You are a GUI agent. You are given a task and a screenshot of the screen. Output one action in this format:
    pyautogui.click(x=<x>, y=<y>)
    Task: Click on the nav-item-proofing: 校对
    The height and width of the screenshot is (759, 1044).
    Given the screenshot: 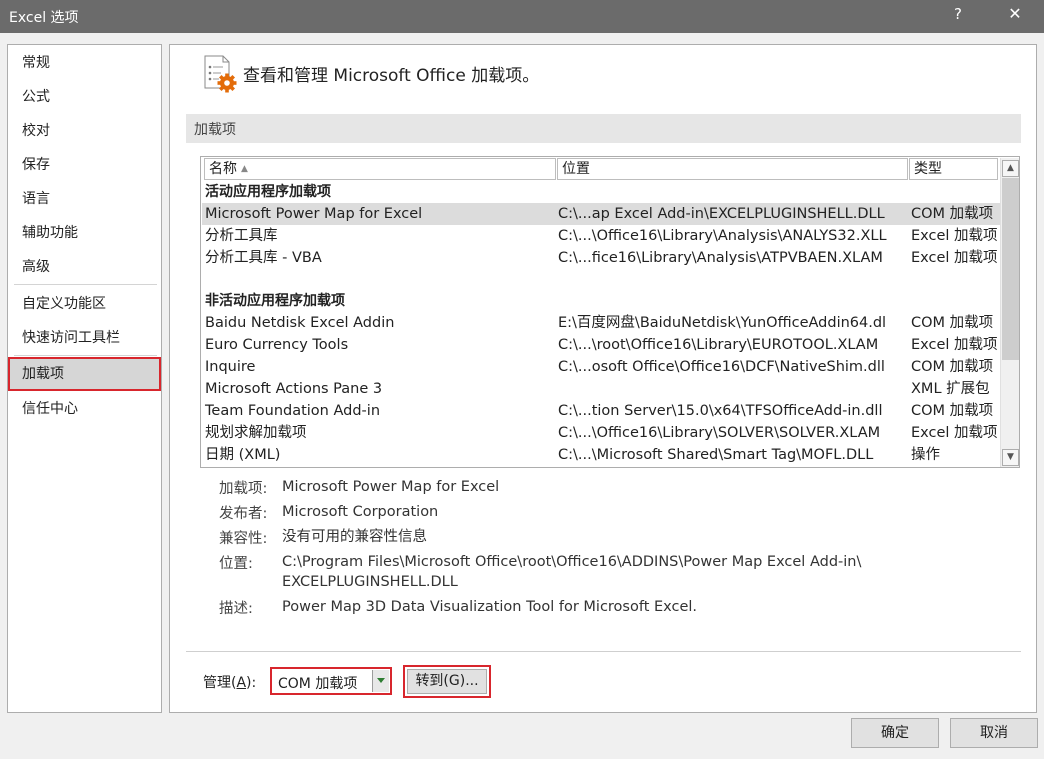 What is the action you would take?
    pyautogui.click(x=84, y=131)
    